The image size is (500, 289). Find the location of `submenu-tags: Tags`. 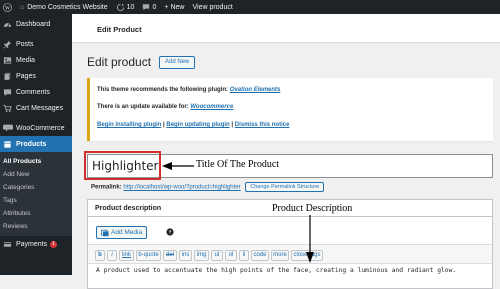

submenu-tags: Tags is located at coordinates (36, 200).